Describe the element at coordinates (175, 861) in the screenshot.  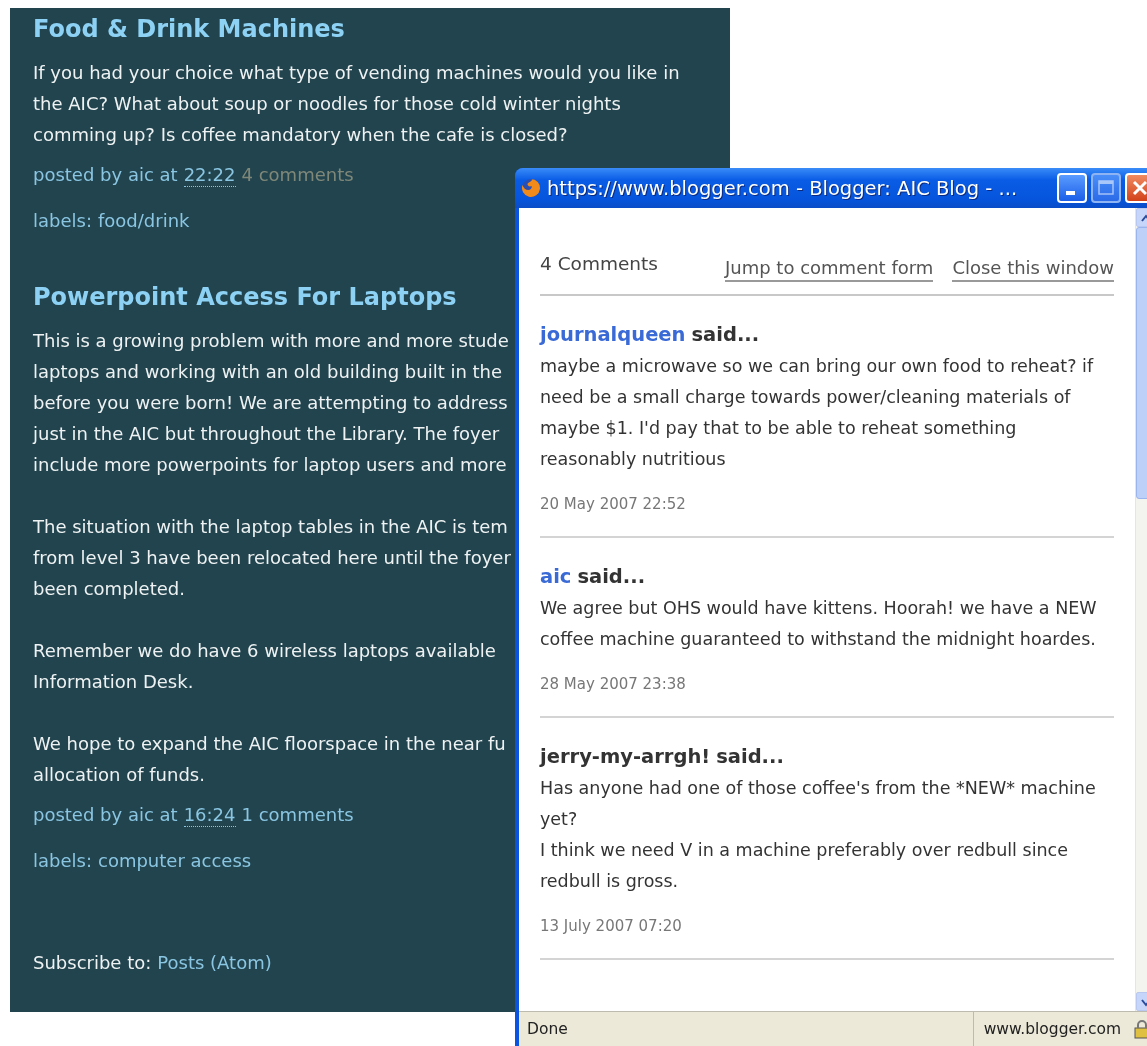
I see `label-link: computer access` at that location.